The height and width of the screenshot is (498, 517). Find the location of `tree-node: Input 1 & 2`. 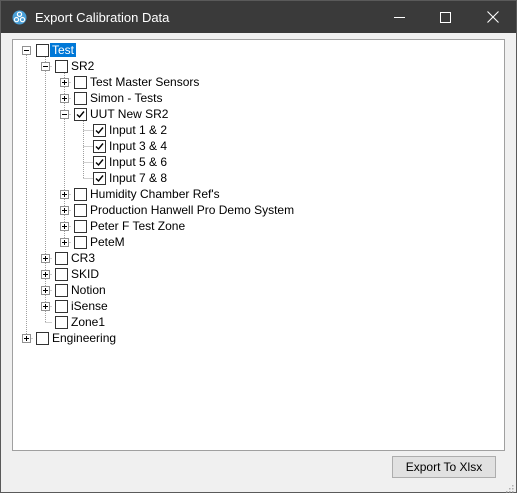

tree-node: Input 1 & 2 is located at coordinates (253, 130).